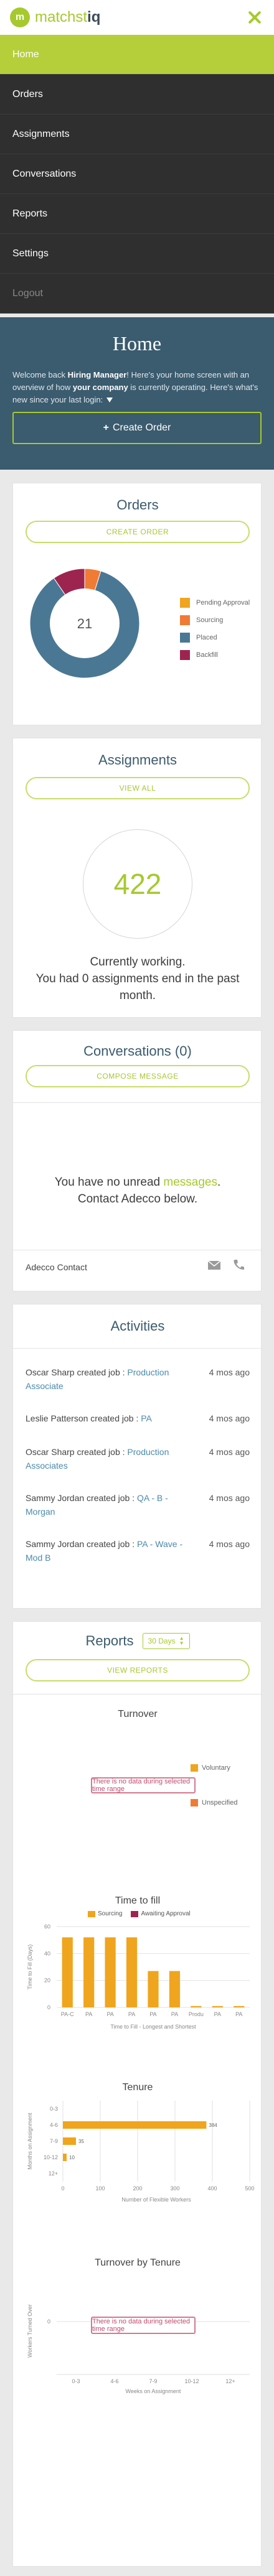  What do you see at coordinates (72, 2157) in the screenshot?
I see `tenure-data-label: 10` at bounding box center [72, 2157].